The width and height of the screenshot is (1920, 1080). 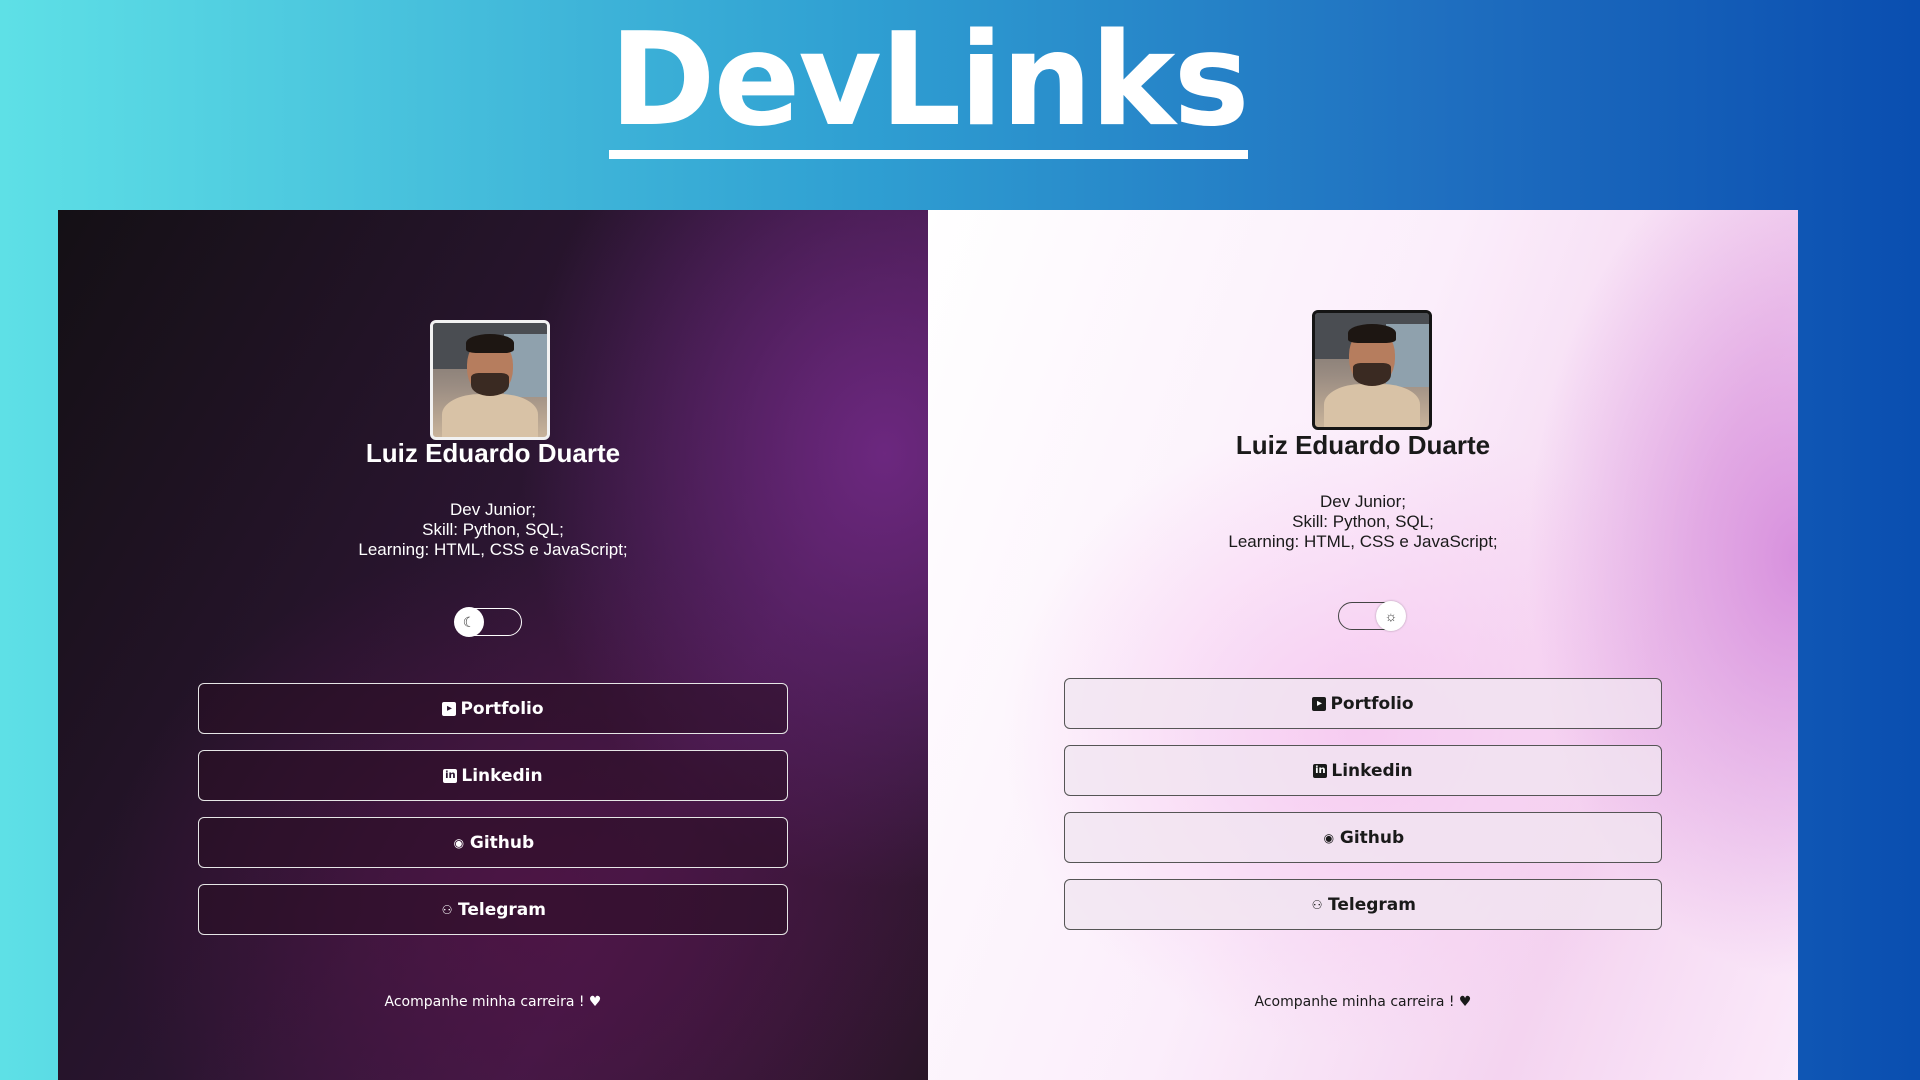 I want to click on page-title-text: DevLinks, so click(x=929, y=86).